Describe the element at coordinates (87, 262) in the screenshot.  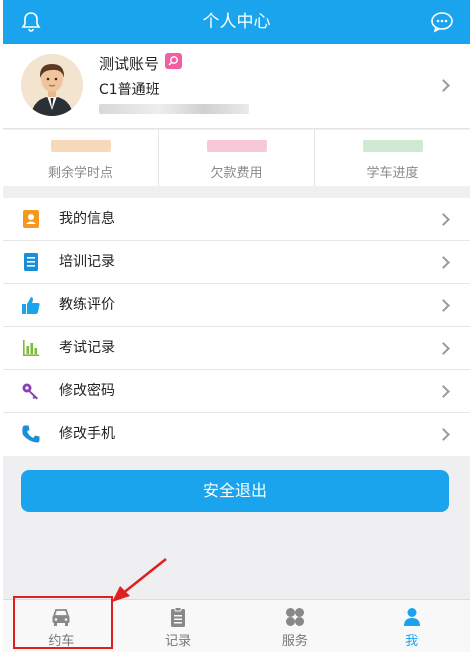
I see `menu-item-label: 培训记录` at that location.